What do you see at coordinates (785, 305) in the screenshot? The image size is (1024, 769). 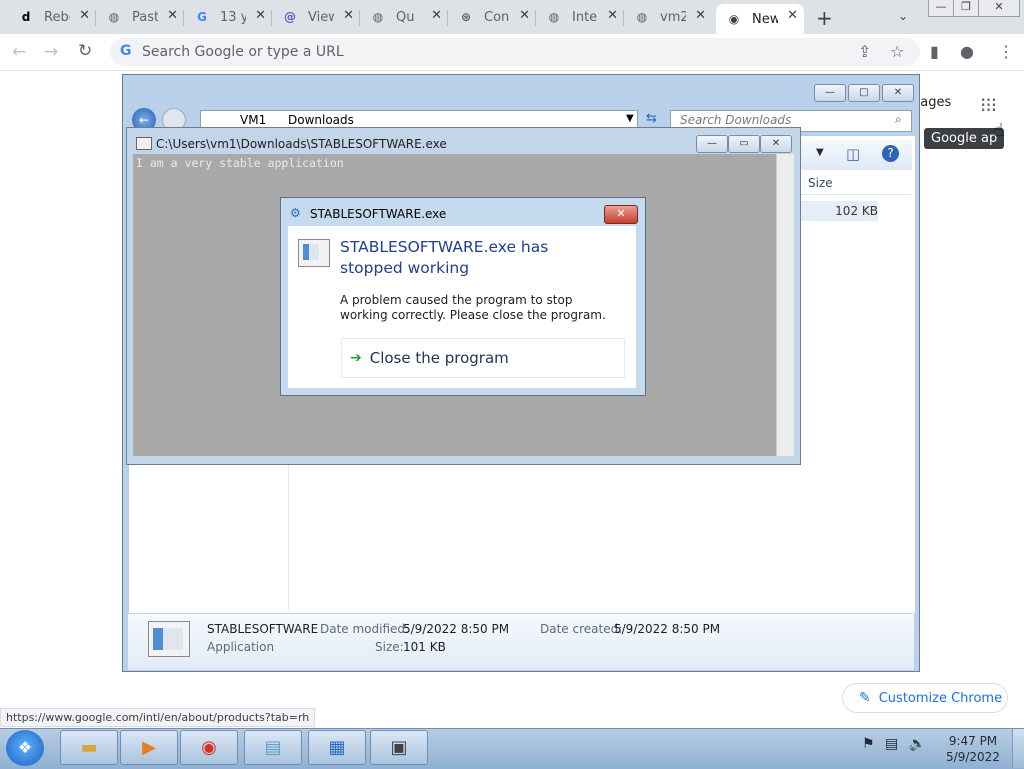 I see `console-scrollbar` at bounding box center [785, 305].